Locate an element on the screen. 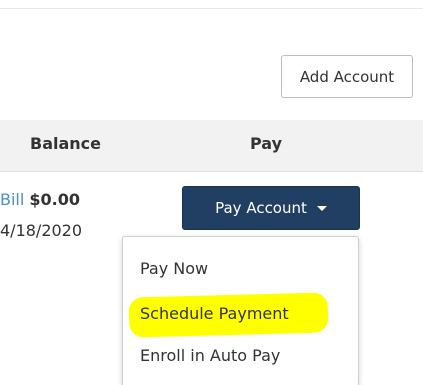 Image resolution: width=423 pixels, height=385 pixels. chevron-down-icon is located at coordinates (321, 208).